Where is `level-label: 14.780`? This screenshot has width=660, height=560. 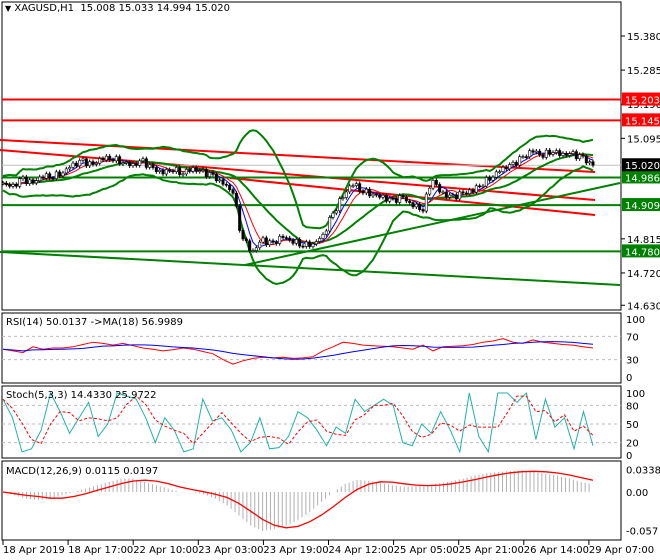 level-label: 14.780 is located at coordinates (642, 252).